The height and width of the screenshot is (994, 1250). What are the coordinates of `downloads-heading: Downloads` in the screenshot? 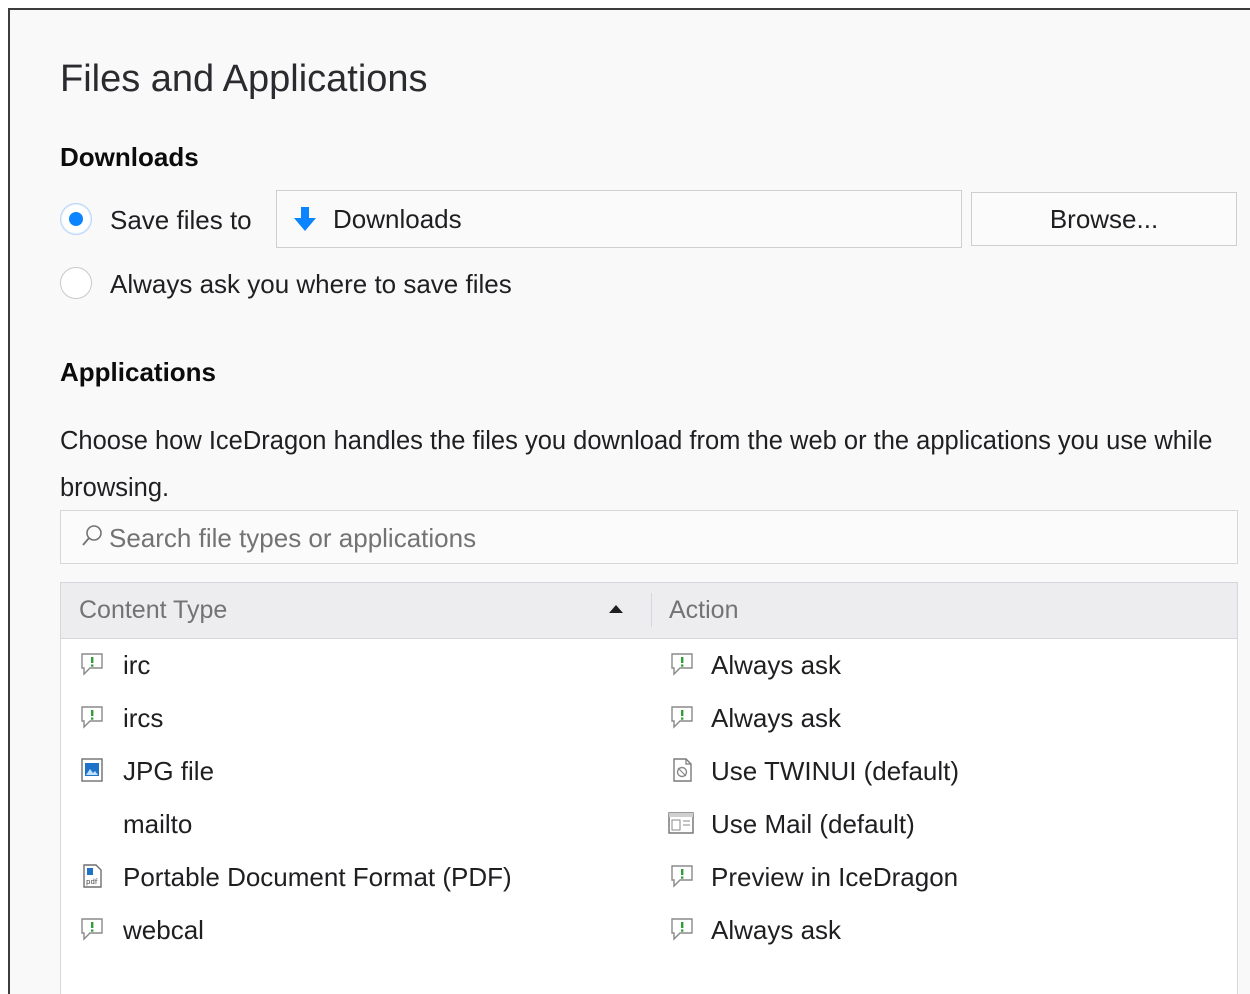 It's located at (129, 157).